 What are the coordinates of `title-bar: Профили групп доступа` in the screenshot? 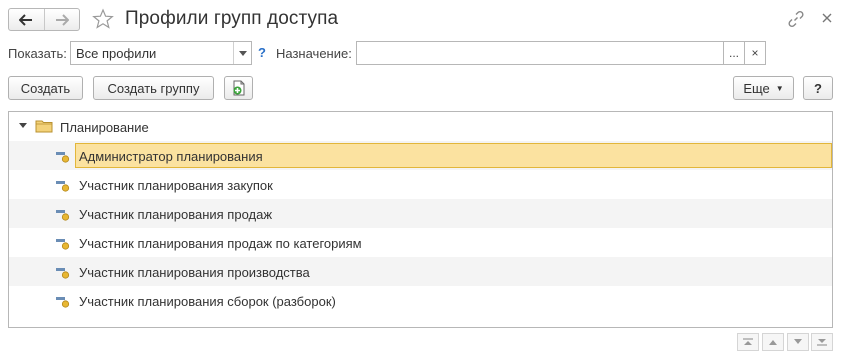 It's located at (420, 19).